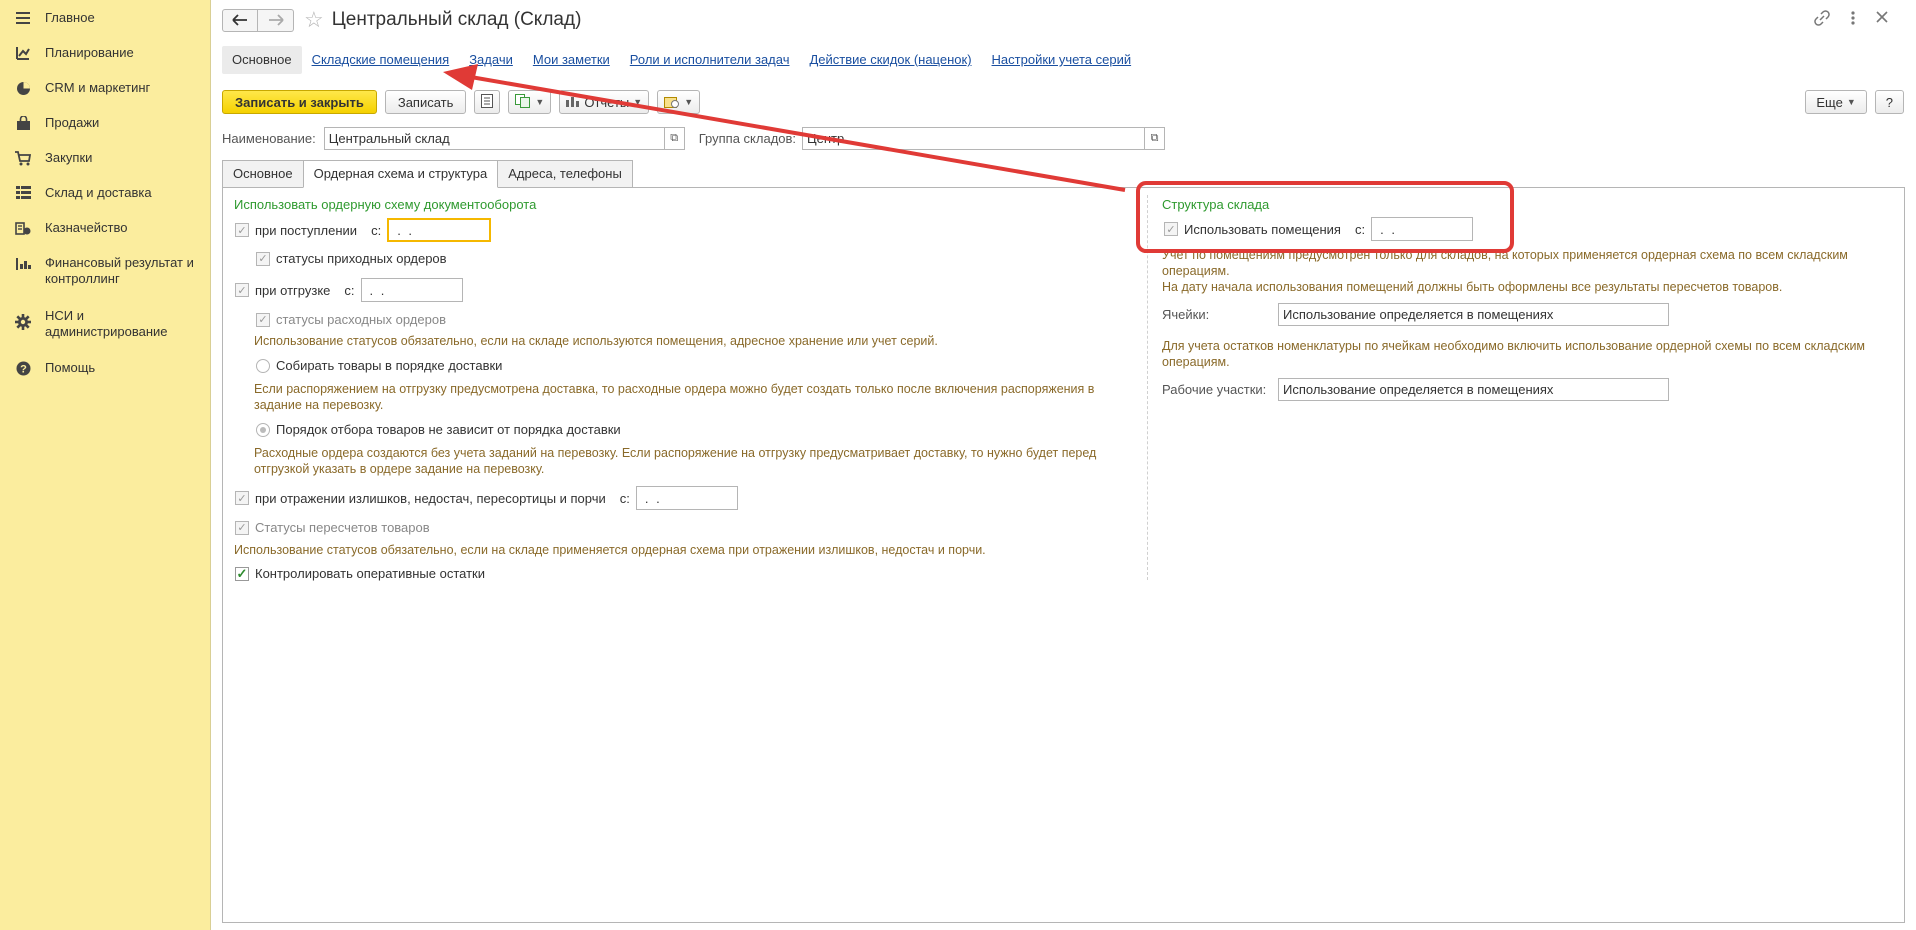 The width and height of the screenshot is (1916, 930). What do you see at coordinates (263, 174) in the screenshot?
I see `tab-inner-main: Основное` at bounding box center [263, 174].